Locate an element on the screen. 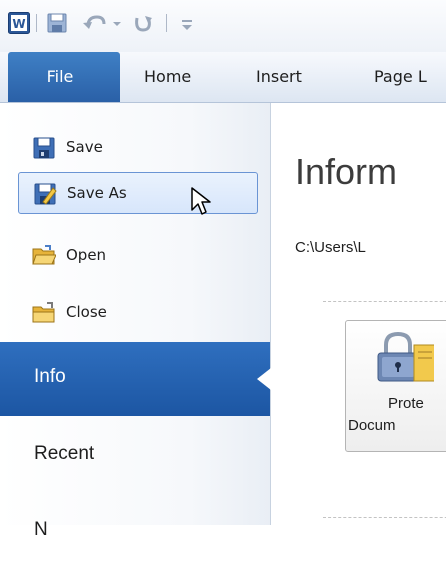  selection-notch is located at coordinates (264, 379).